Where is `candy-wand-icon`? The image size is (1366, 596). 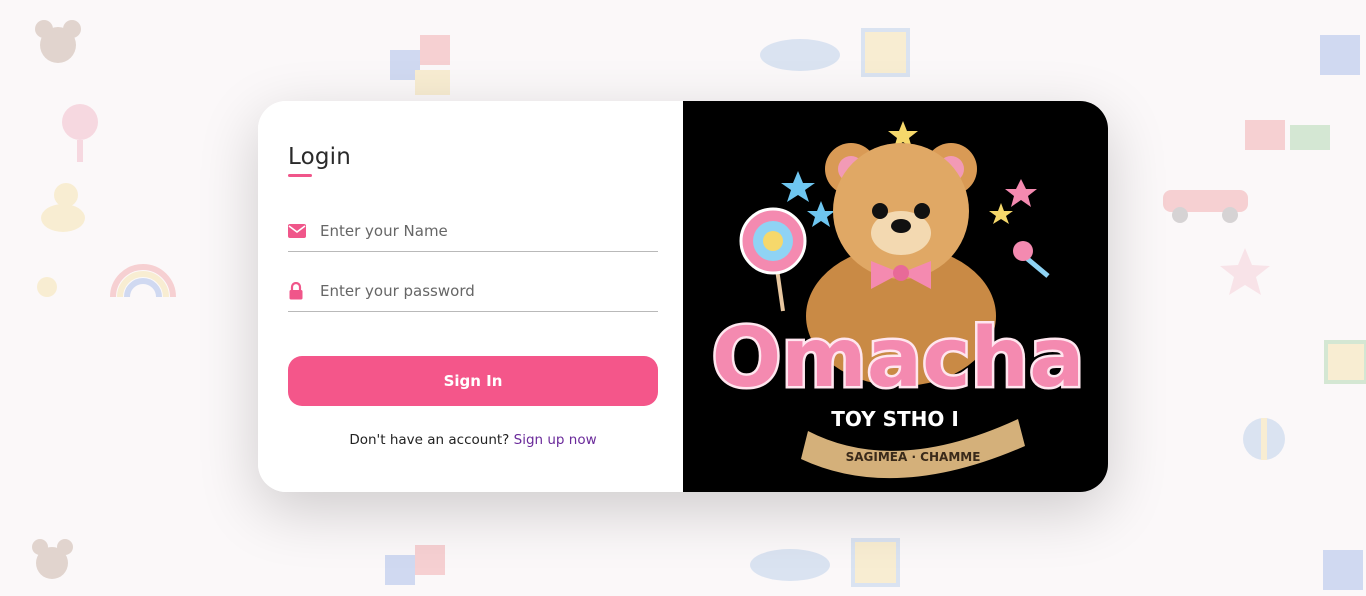 candy-wand-icon is located at coordinates (1031, 259).